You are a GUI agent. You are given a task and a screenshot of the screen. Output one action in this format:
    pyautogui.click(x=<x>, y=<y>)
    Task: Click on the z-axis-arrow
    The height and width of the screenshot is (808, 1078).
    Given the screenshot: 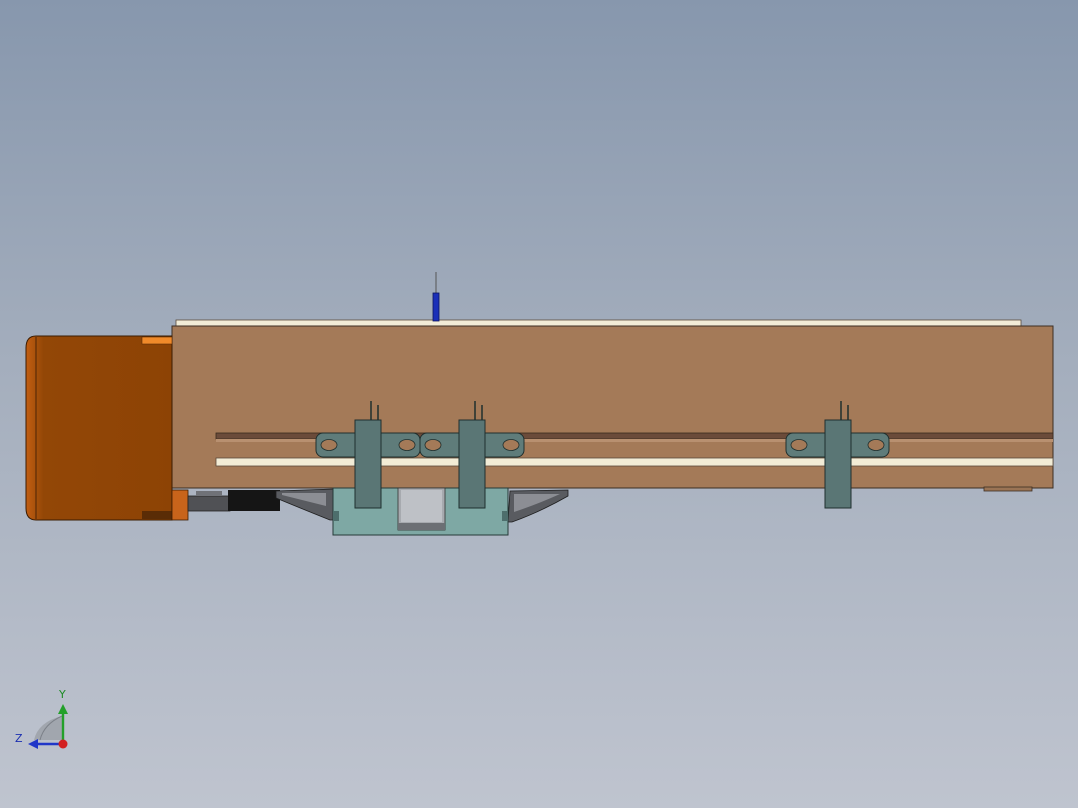 What is the action you would take?
    pyautogui.click(x=45, y=744)
    